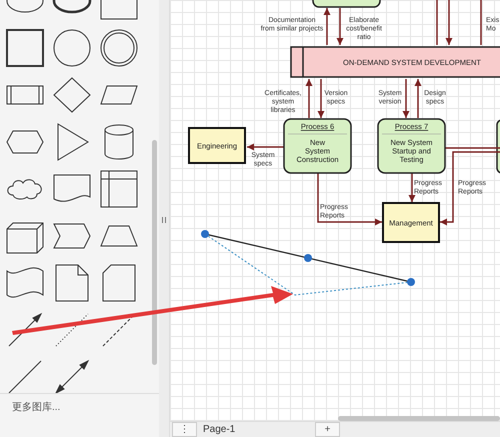 This screenshot has width=500, height=437. Describe the element at coordinates (327, 429) in the screenshot. I see `add-page-button: +` at that location.